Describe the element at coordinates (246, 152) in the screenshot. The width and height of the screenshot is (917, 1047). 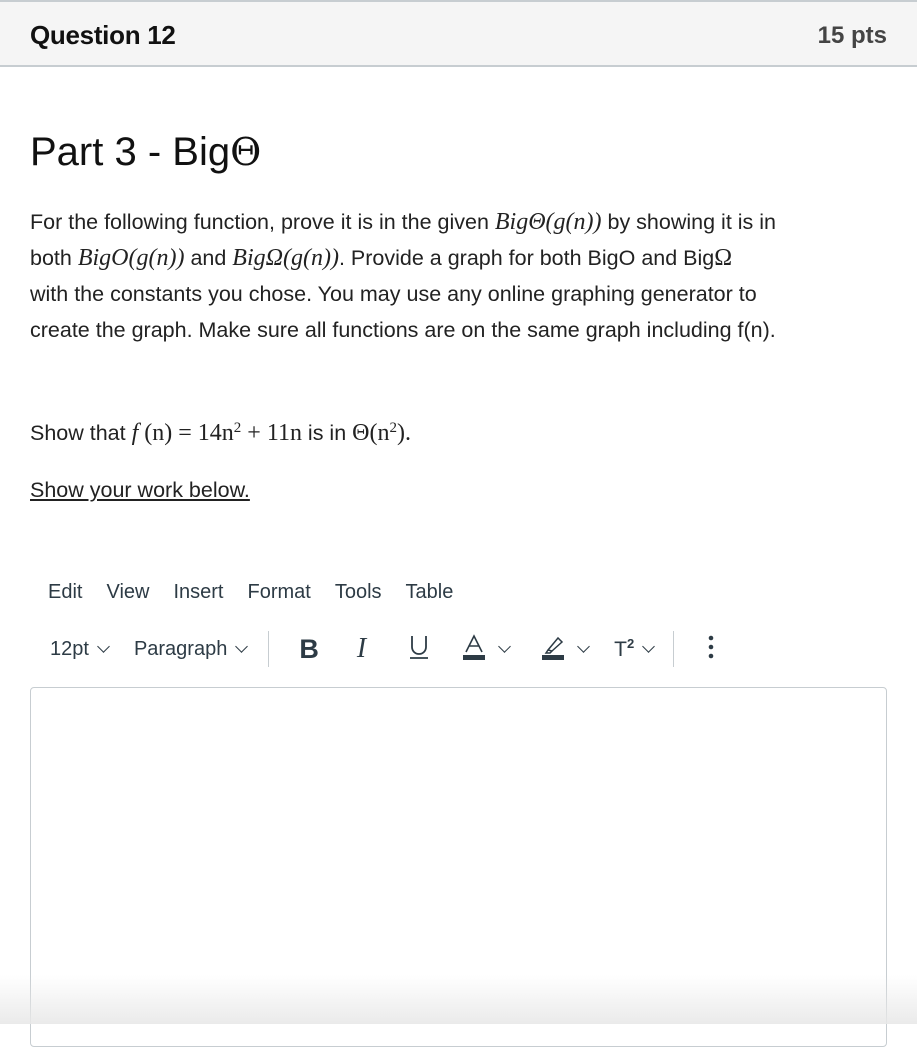
I see `theta-symbol: Θ` at that location.